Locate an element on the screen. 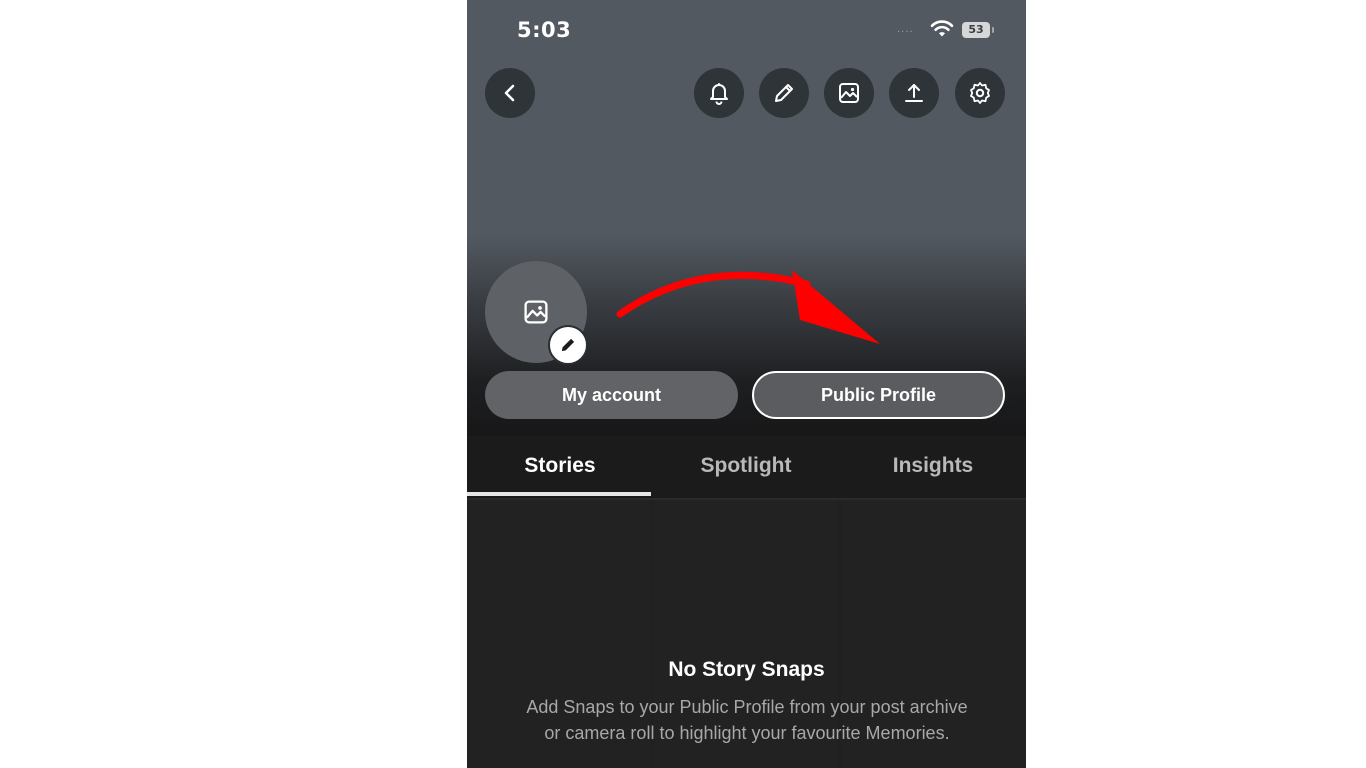  gear-icon is located at coordinates (980, 93).